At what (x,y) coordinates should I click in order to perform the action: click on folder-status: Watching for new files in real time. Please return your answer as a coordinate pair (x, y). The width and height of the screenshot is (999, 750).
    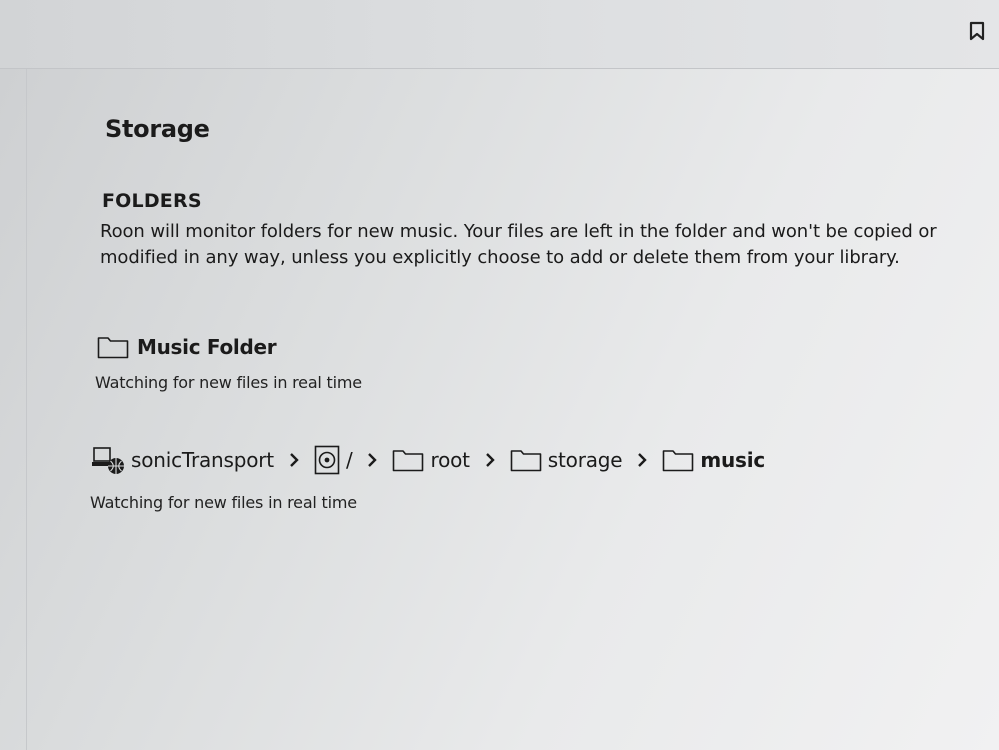
    Looking at the image, I should click on (228, 382).